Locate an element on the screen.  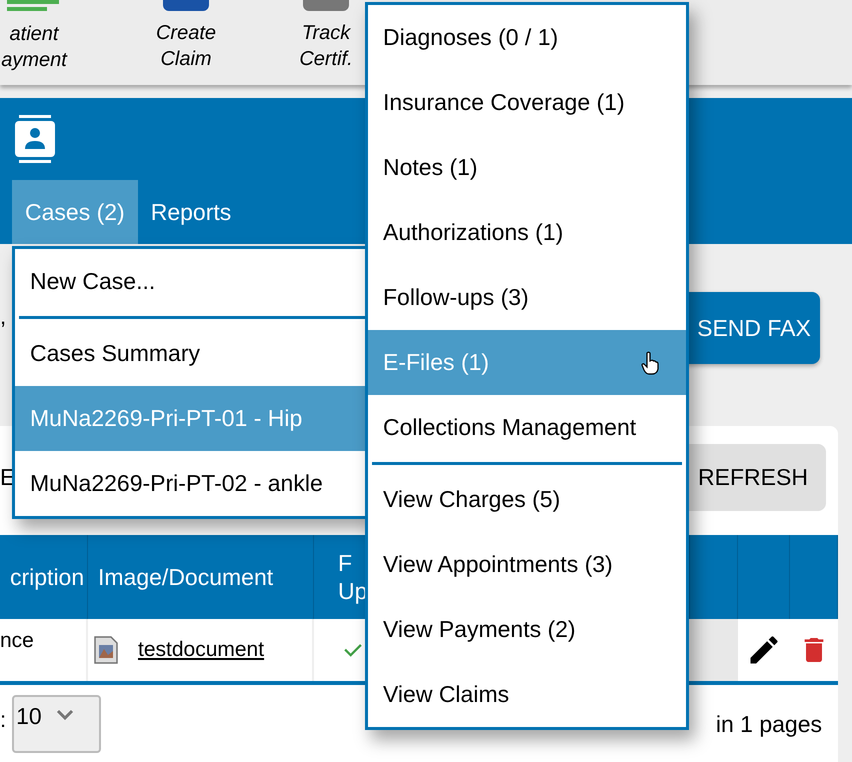
page-size-select: 10 is located at coordinates (57, 724).